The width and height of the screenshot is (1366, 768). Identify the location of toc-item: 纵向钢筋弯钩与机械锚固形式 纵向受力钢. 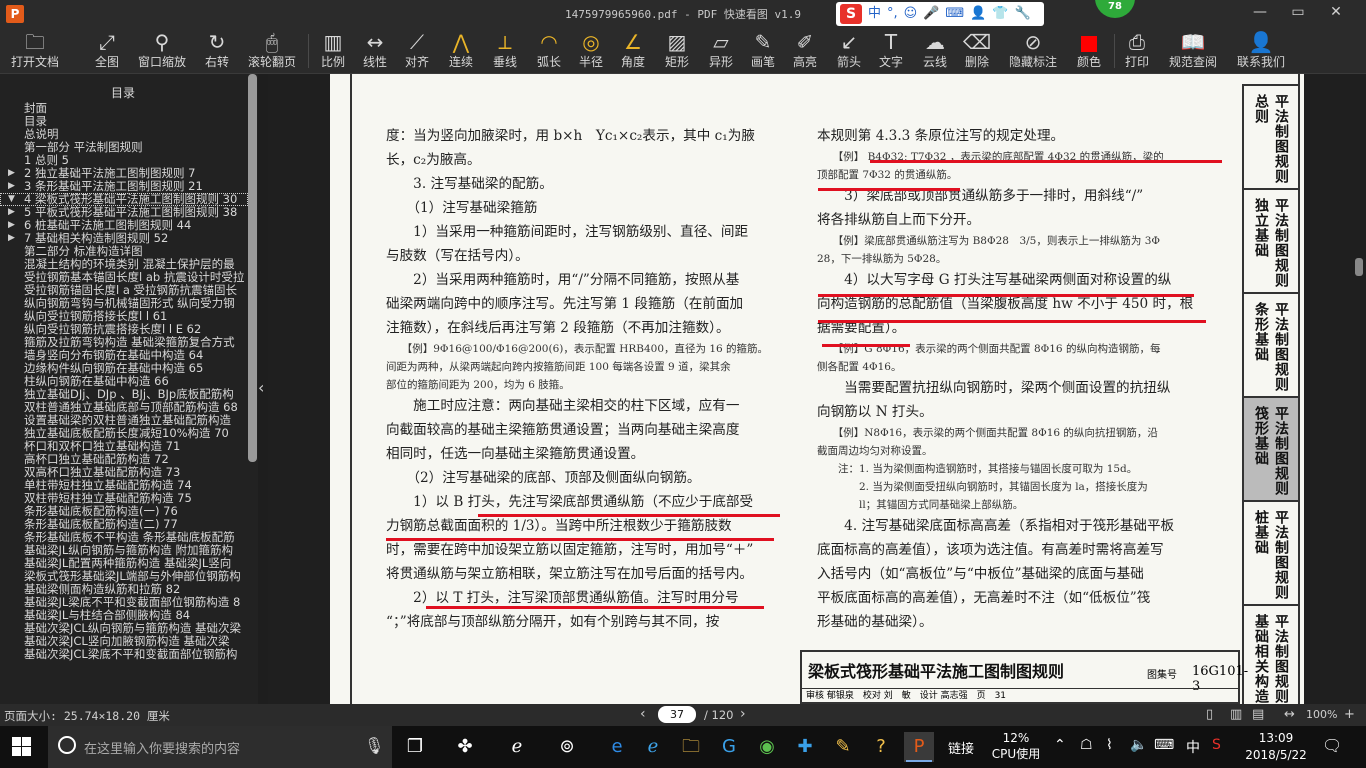
(124, 303).